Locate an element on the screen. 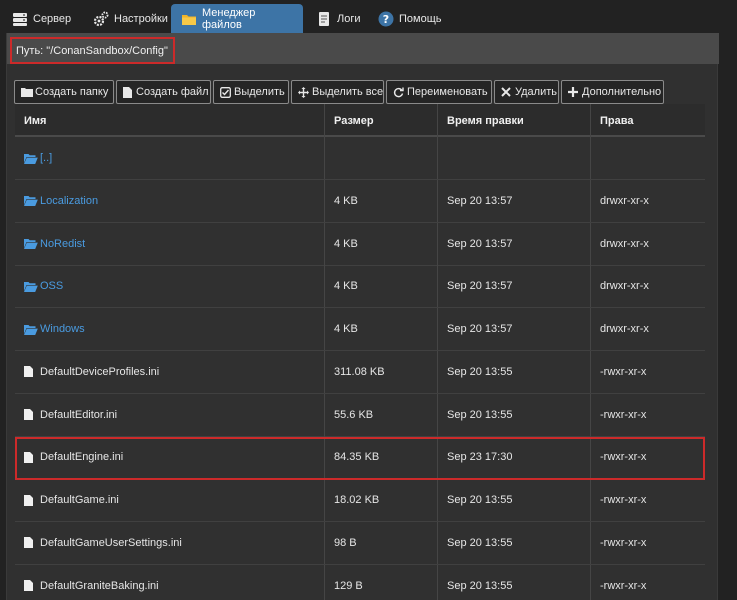 This screenshot has height=600, width=737. name-text: OSS is located at coordinates (52, 286).